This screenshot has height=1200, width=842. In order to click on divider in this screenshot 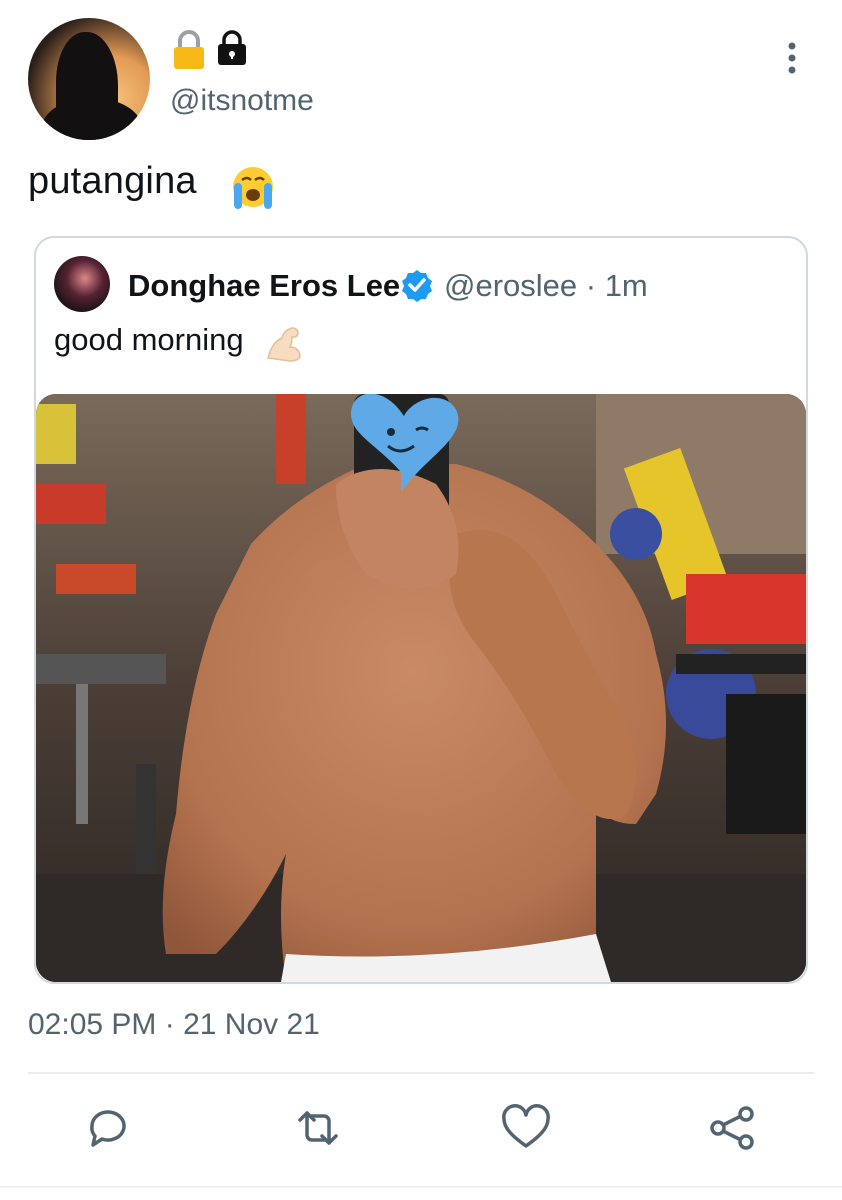, I will do `click(421, 1073)`.